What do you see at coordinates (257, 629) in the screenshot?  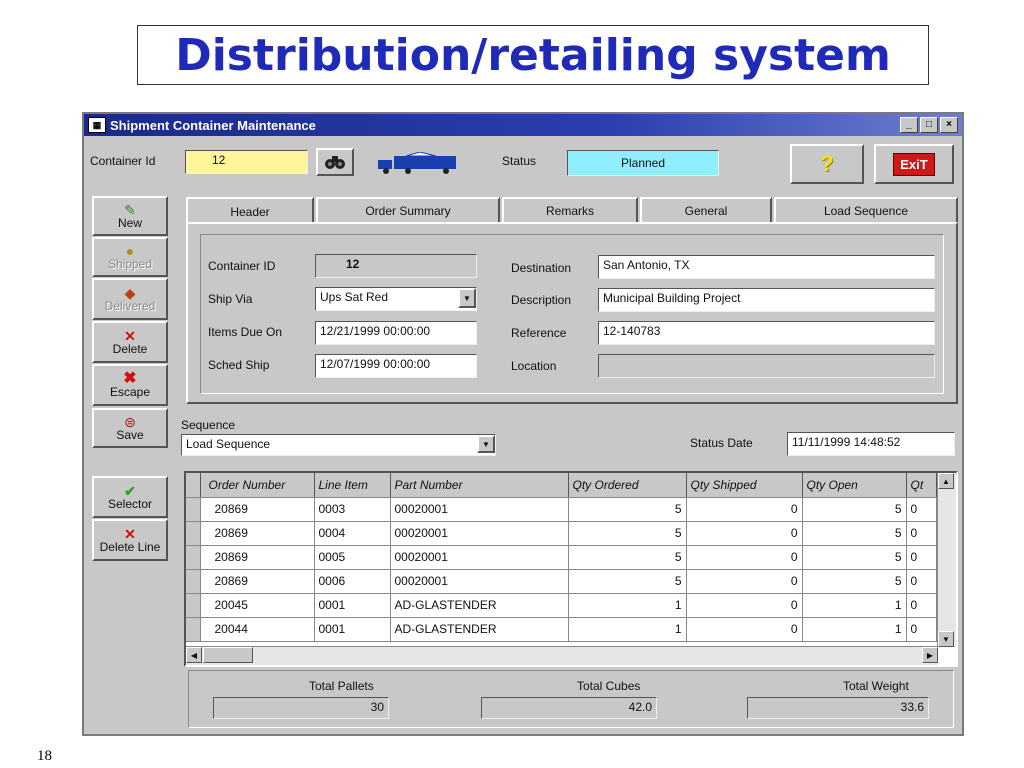 I see `cell-order-number: 20044` at bounding box center [257, 629].